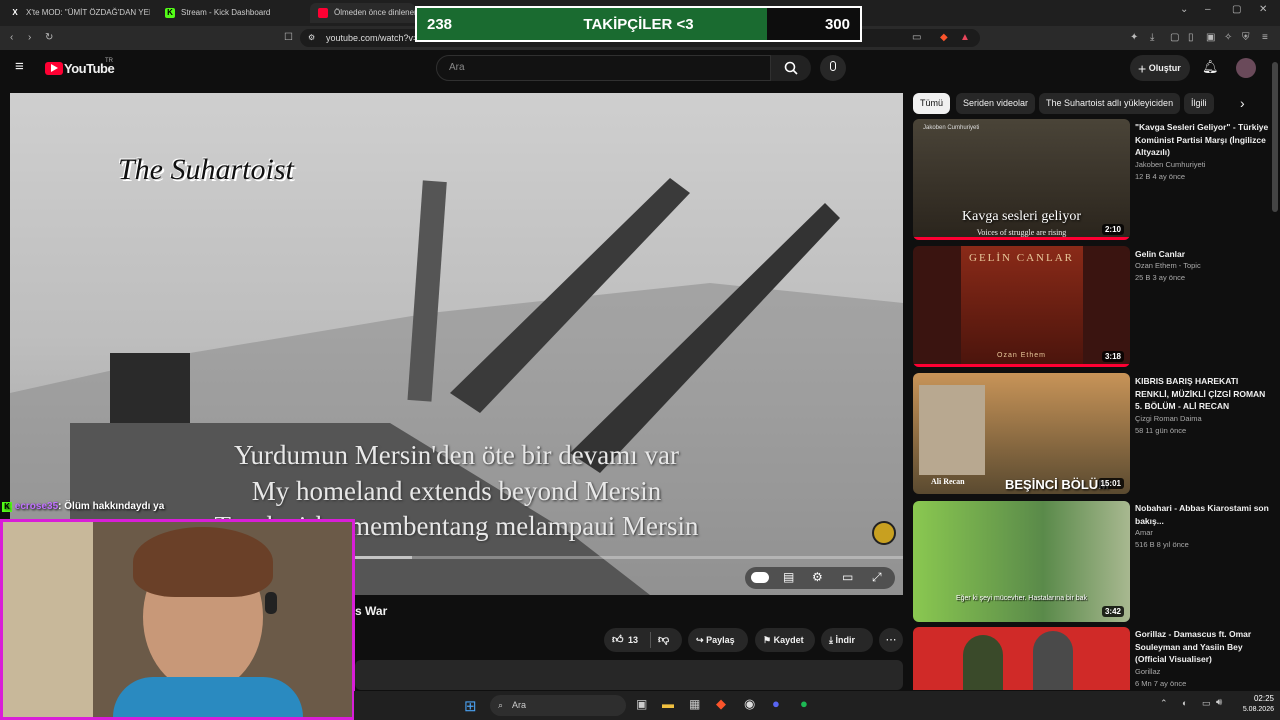  Describe the element at coordinates (965, 37) in the screenshot. I see `brave-rewards-icon: ▲` at that location.